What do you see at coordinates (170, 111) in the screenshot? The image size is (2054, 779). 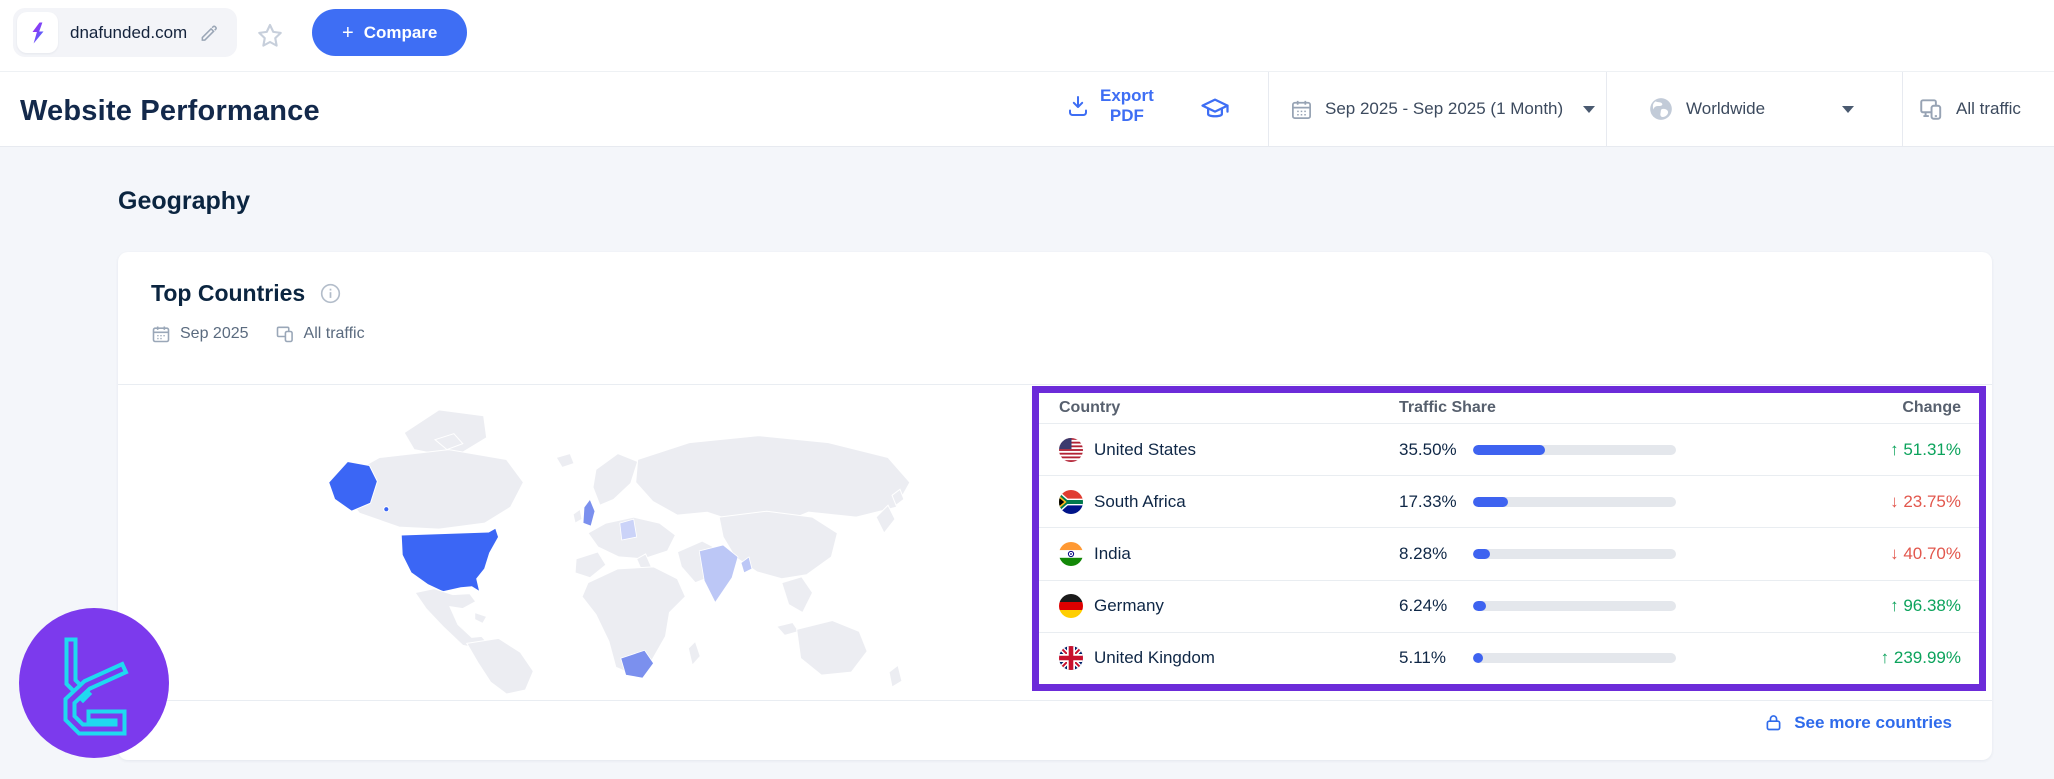 I see `page-title: Website Performance` at bounding box center [170, 111].